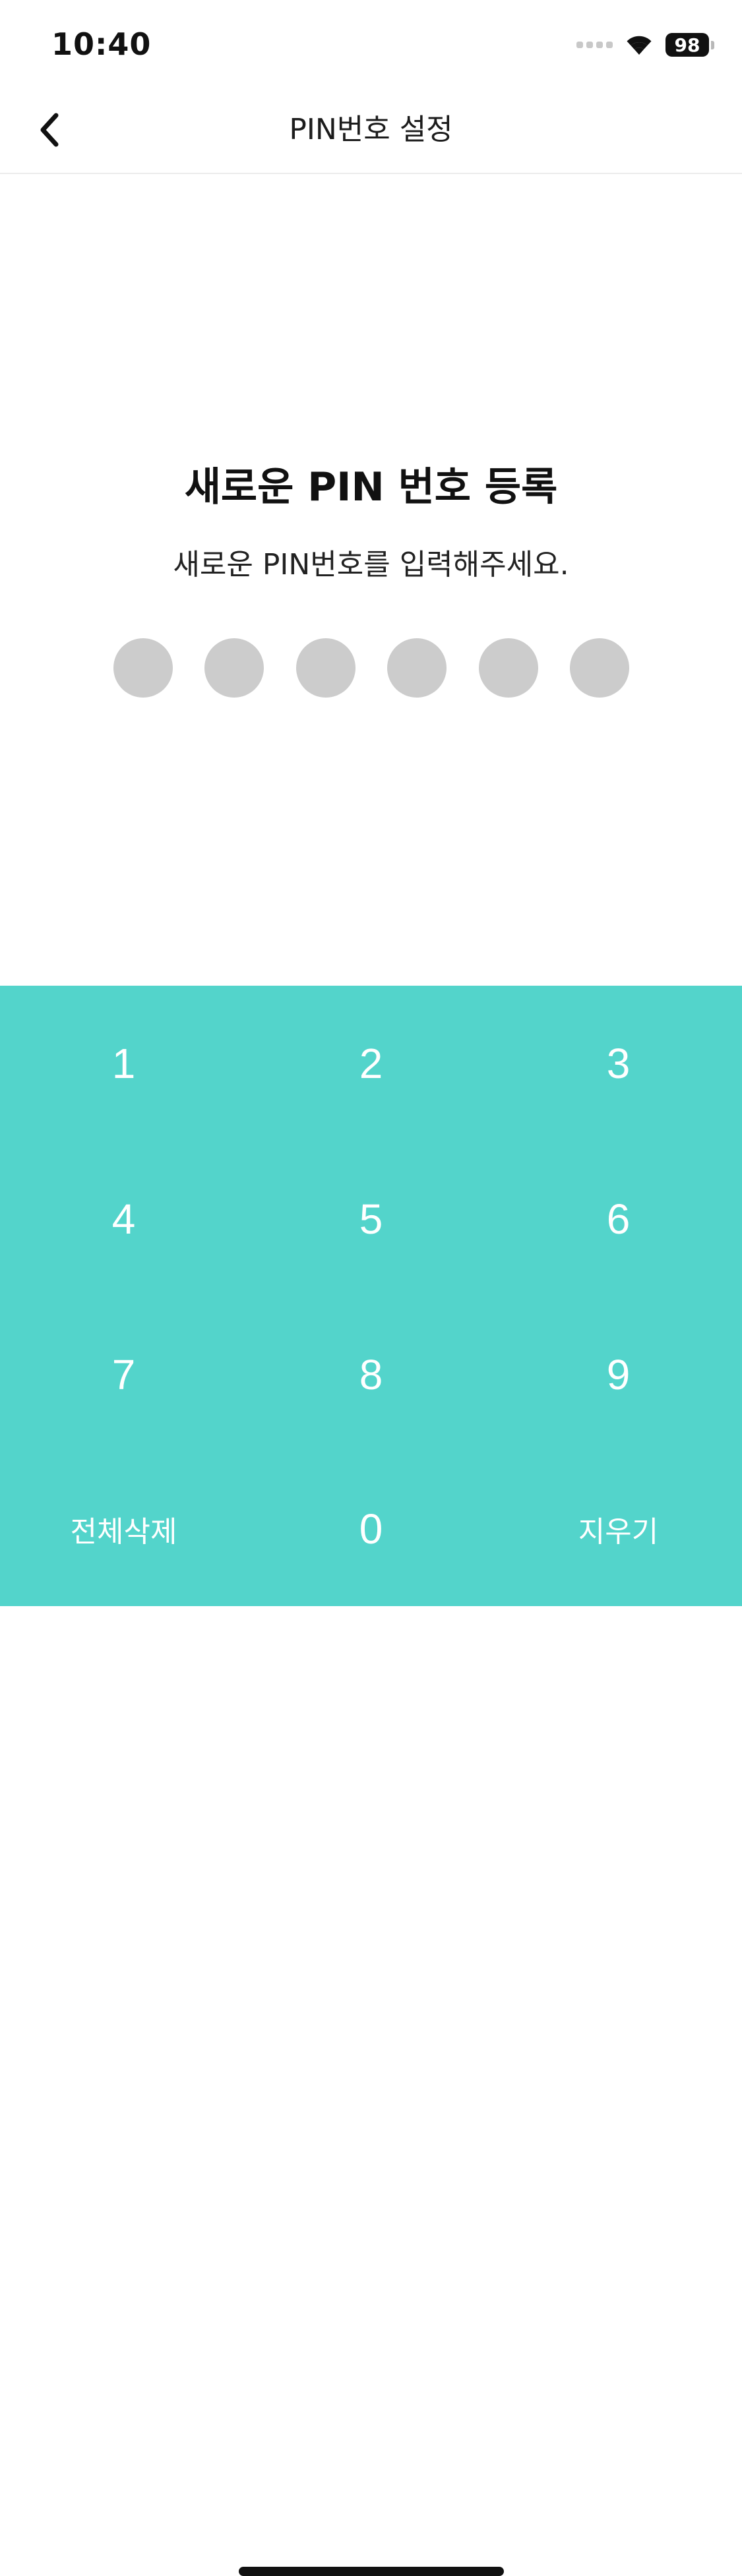  Describe the element at coordinates (371, 2571) in the screenshot. I see `home-indicator` at that location.